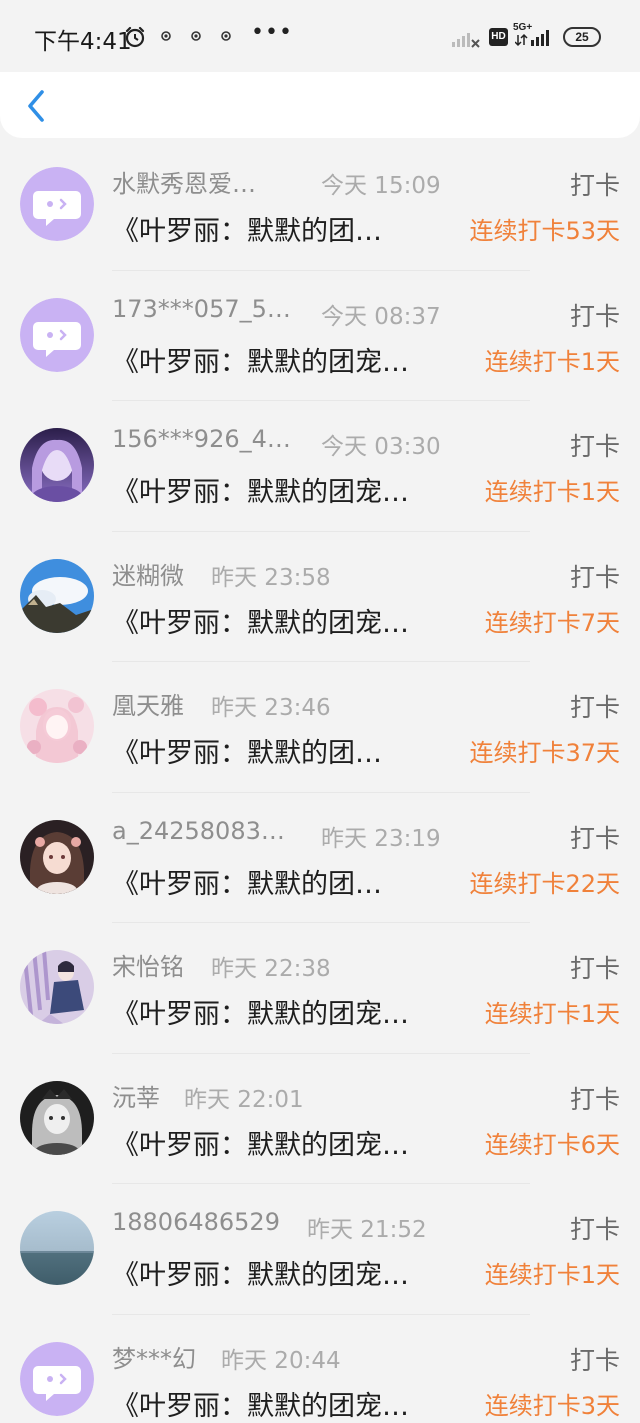 The image size is (640, 1423). What do you see at coordinates (381, 316) in the screenshot?
I see `record-time: 今天 08:37` at bounding box center [381, 316].